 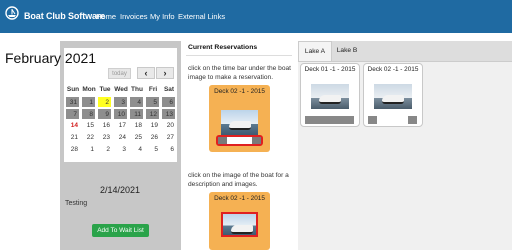 What do you see at coordinates (104, 138) in the screenshot?
I see `calendar-day: 23` at bounding box center [104, 138].